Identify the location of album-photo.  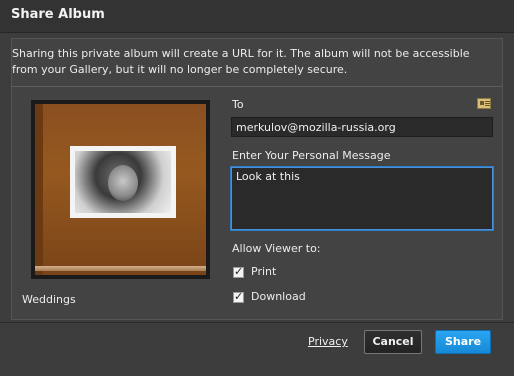
(123, 182).